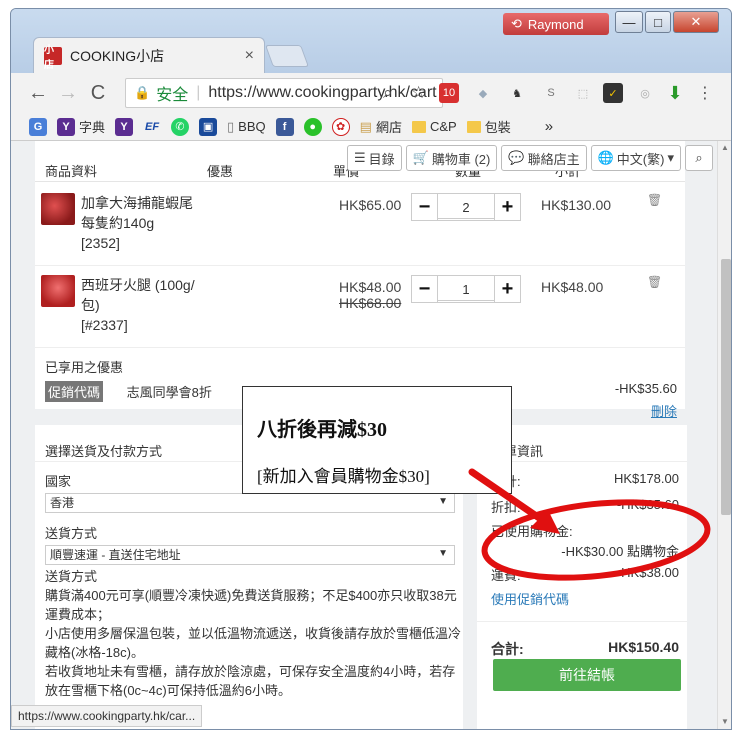 This screenshot has height=744, width=744. What do you see at coordinates (92, 127) in the screenshot?
I see `bookmark-label: 字典` at bounding box center [92, 127].